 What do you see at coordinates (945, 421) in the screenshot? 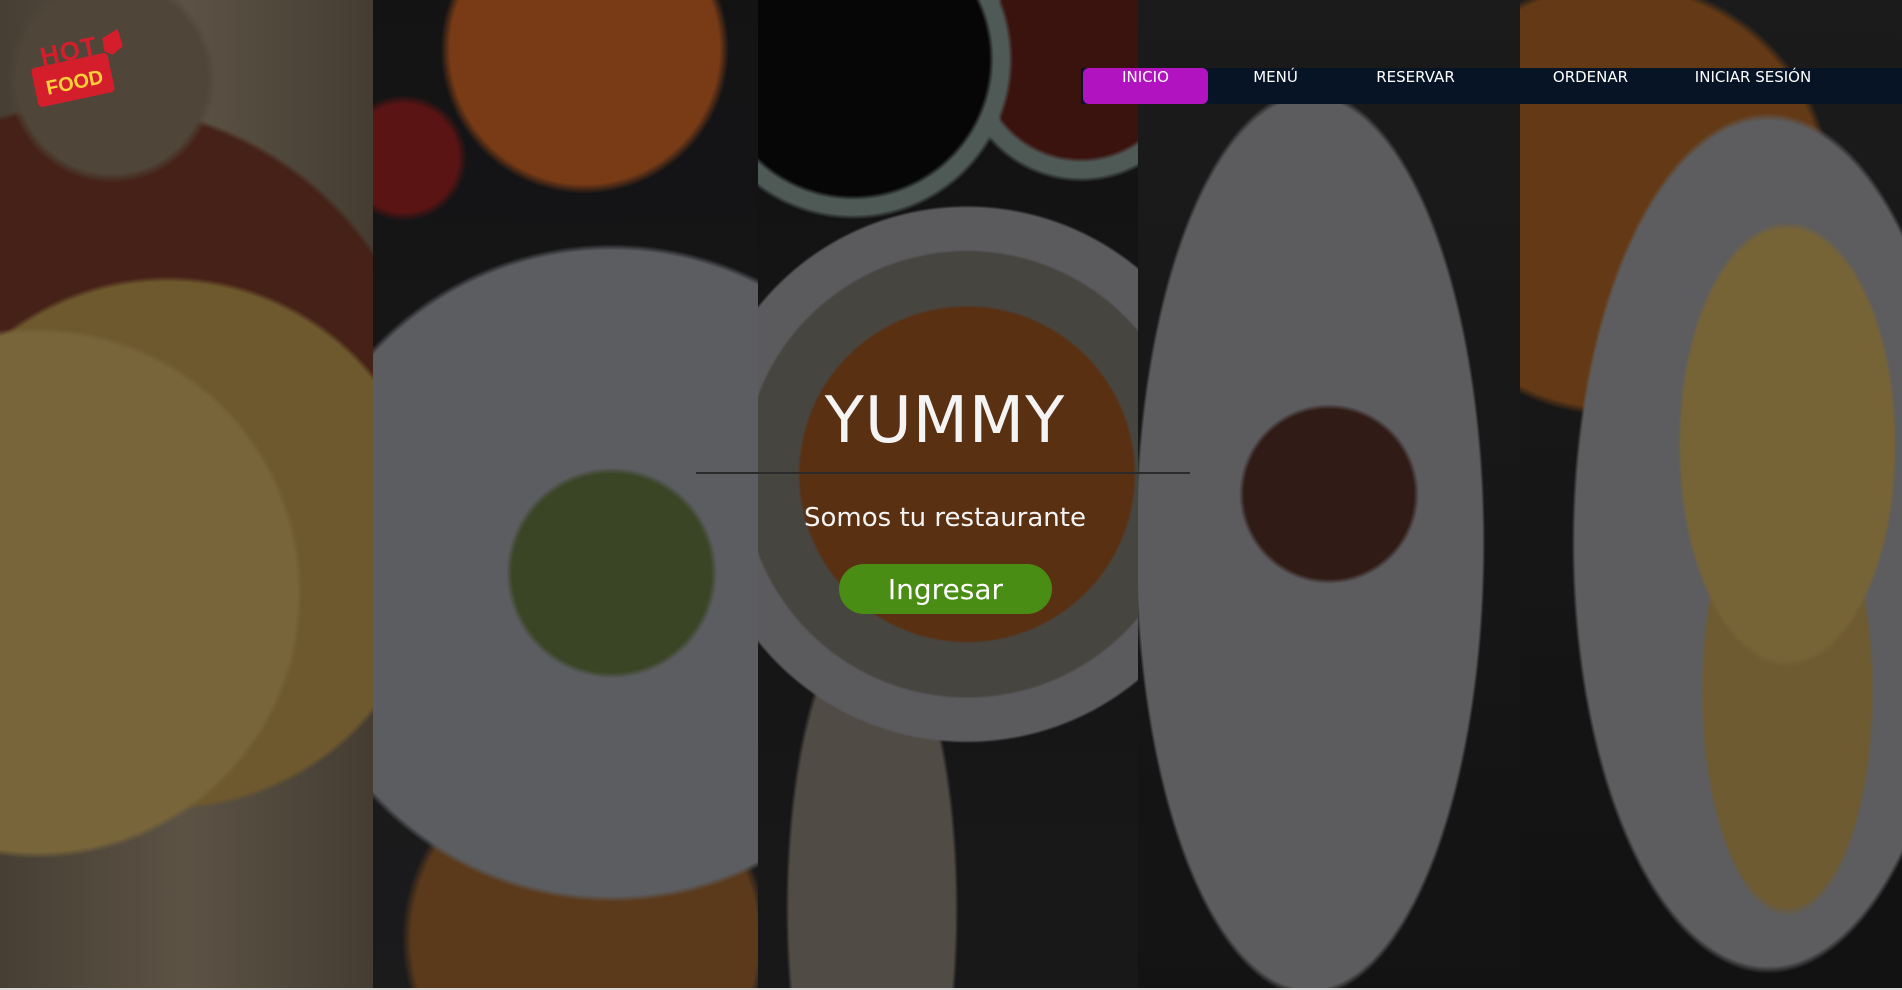
I see `hero-title: YUMMY` at bounding box center [945, 421].